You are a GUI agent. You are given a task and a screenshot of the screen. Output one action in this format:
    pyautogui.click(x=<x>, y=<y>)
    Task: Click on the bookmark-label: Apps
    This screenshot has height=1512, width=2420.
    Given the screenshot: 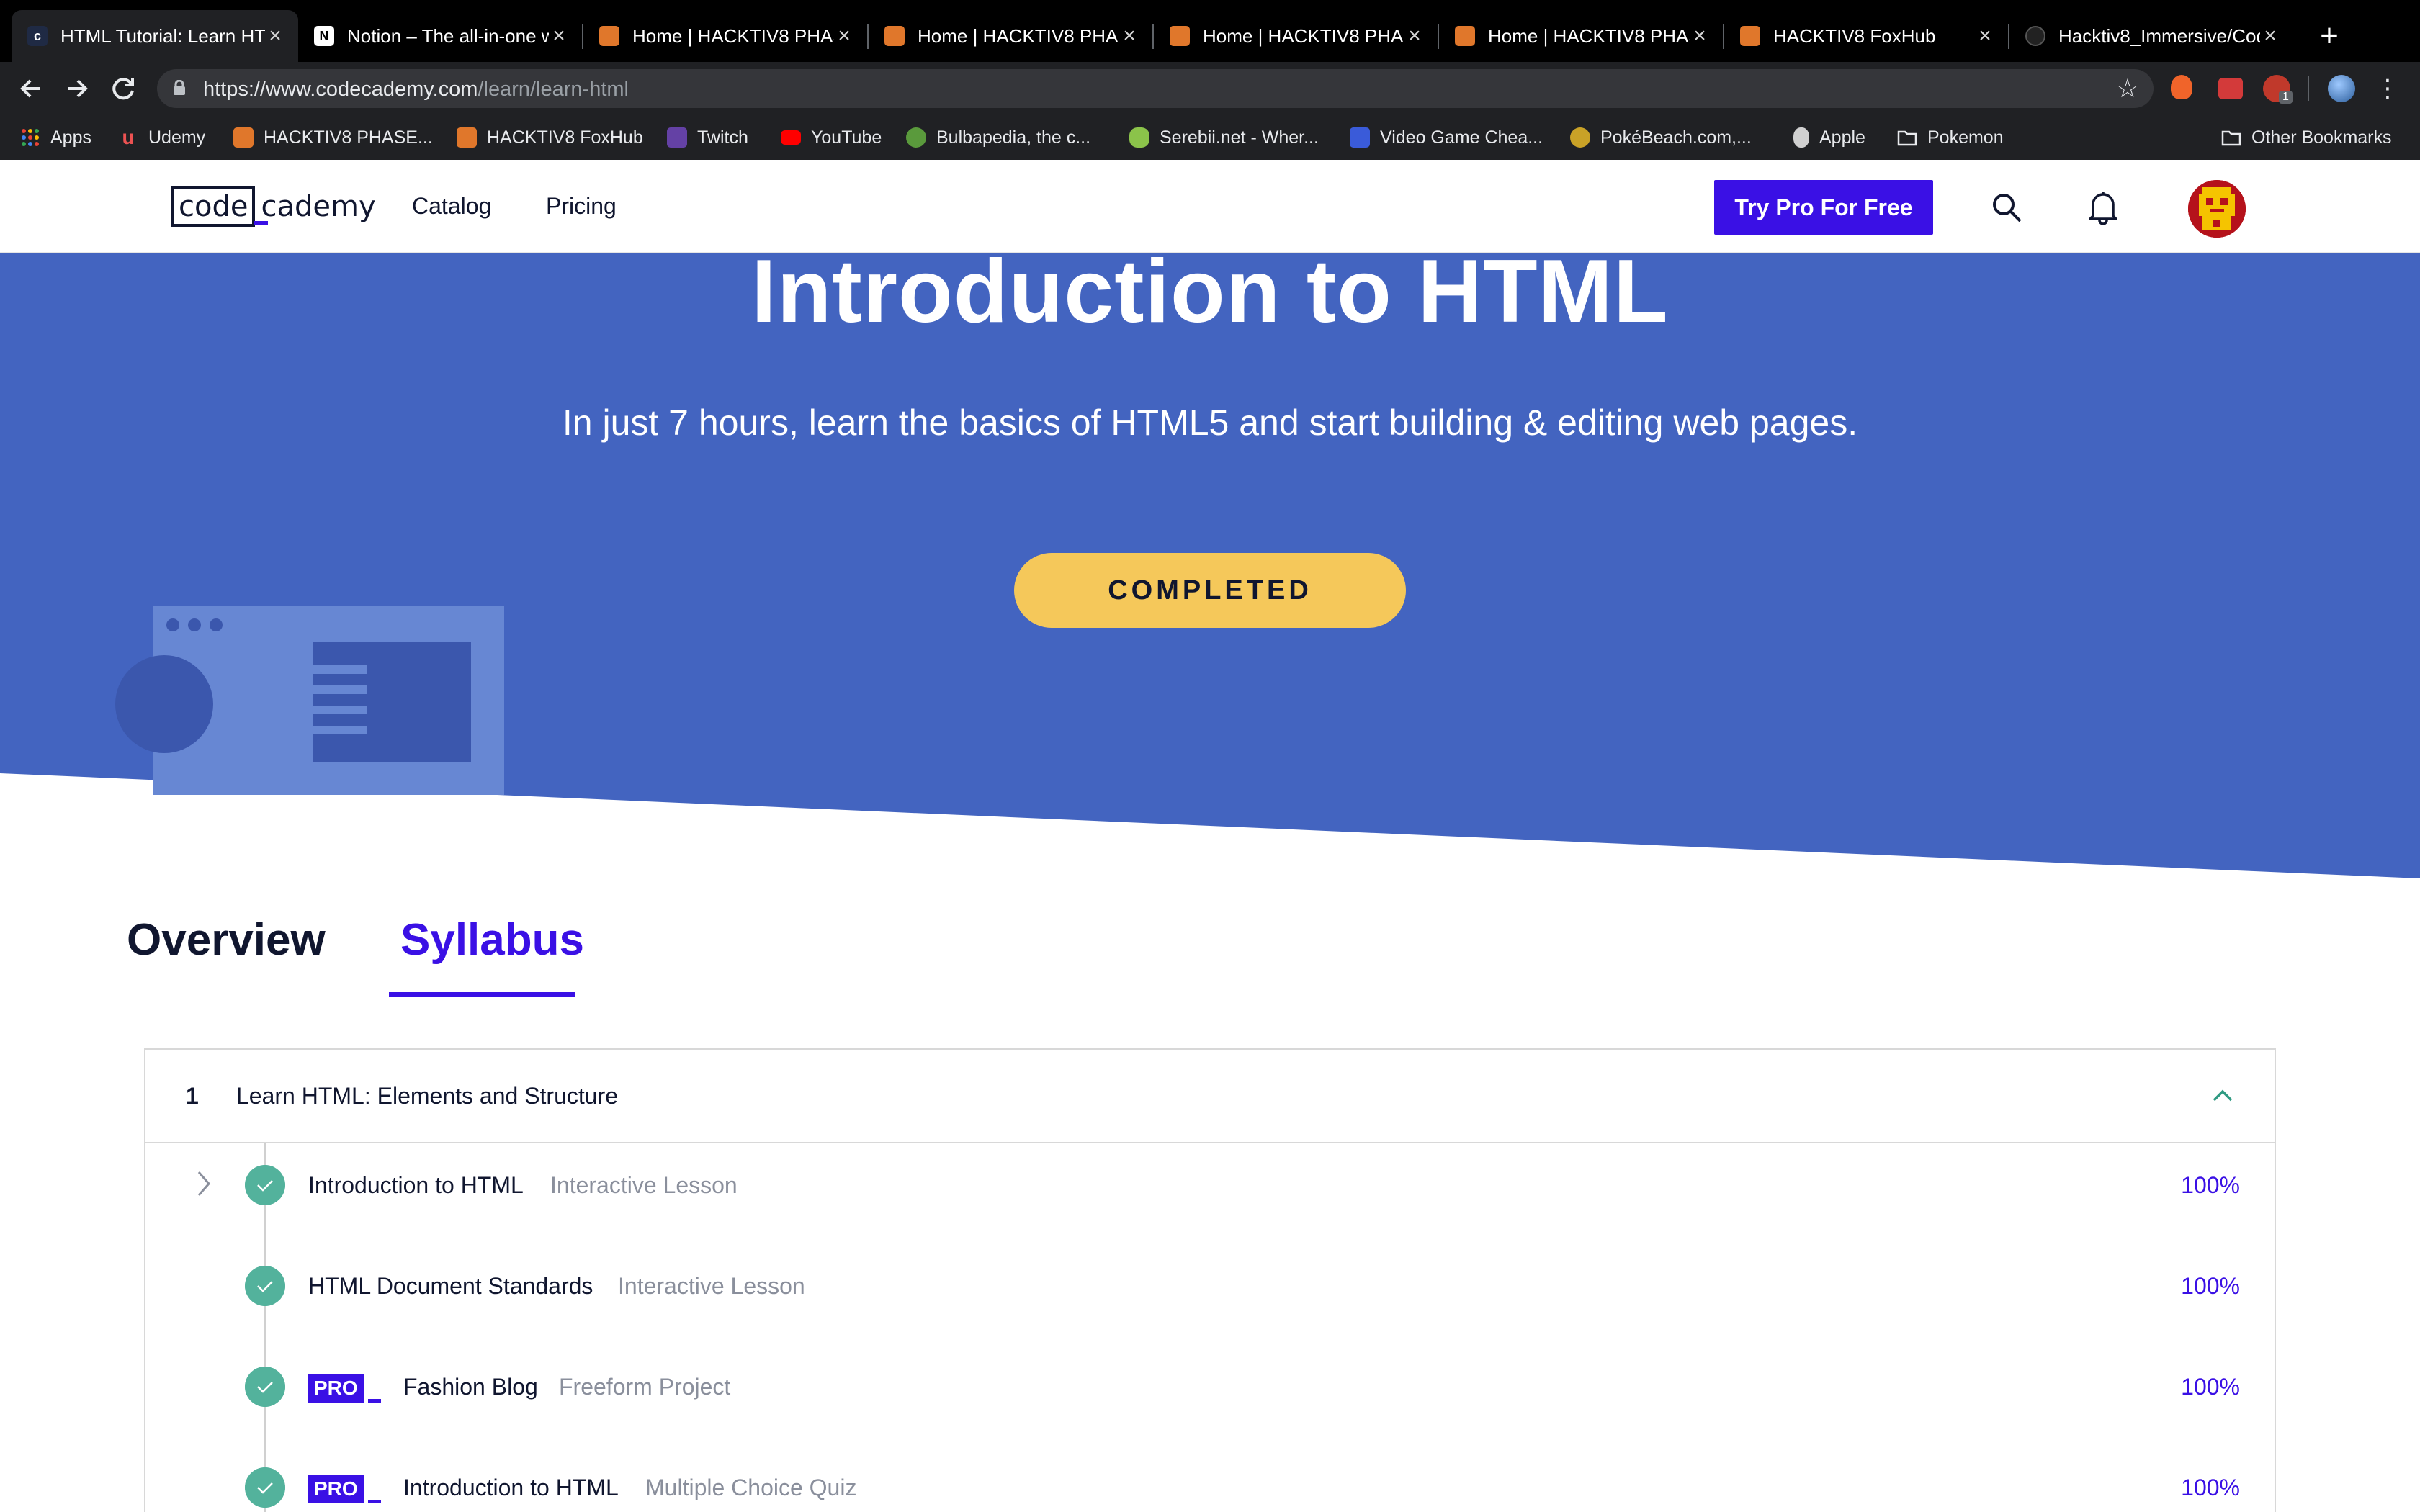 What is the action you would take?
    pyautogui.click(x=70, y=137)
    